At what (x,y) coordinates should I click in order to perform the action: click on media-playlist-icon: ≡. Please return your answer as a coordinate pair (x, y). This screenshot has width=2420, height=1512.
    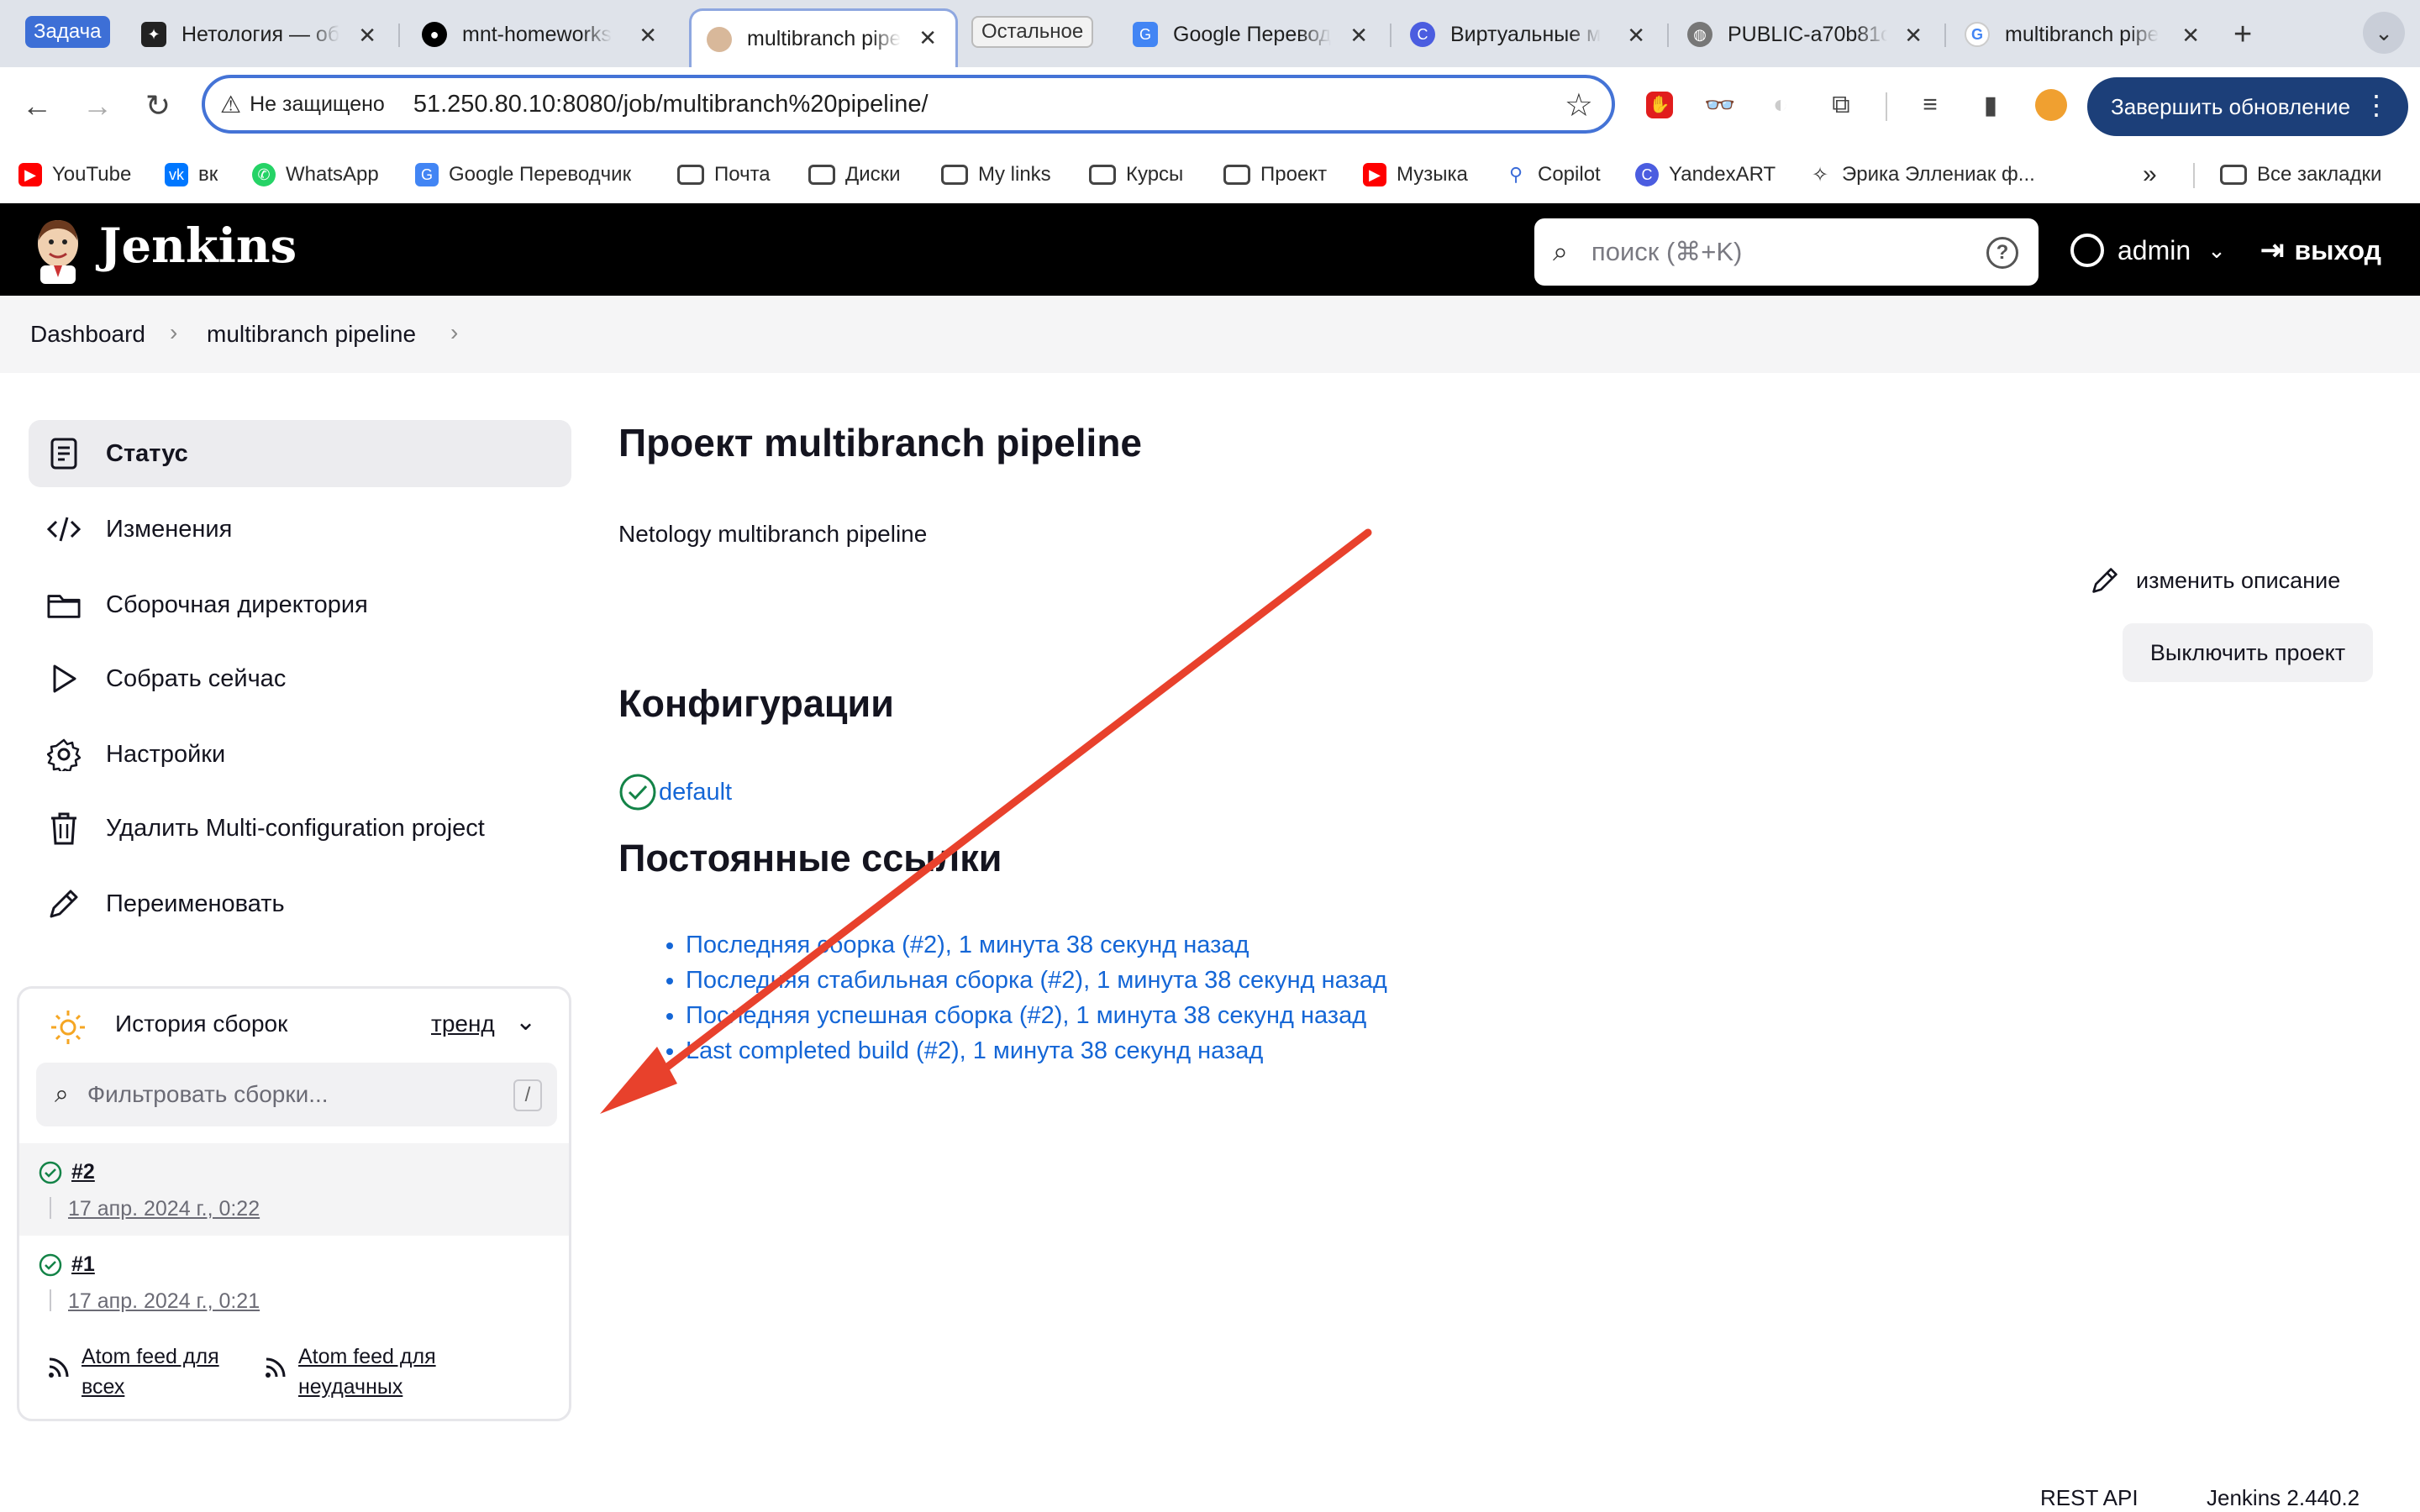
    Looking at the image, I should click on (1930, 105).